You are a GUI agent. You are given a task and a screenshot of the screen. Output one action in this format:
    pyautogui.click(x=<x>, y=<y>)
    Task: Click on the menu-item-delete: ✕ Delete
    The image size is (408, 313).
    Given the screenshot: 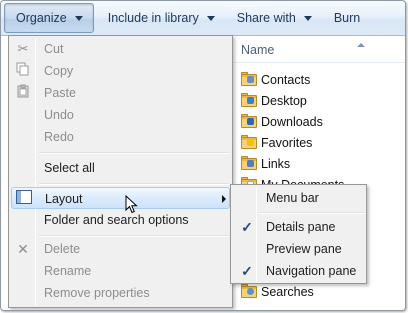 What is the action you would take?
    pyautogui.click(x=120, y=249)
    